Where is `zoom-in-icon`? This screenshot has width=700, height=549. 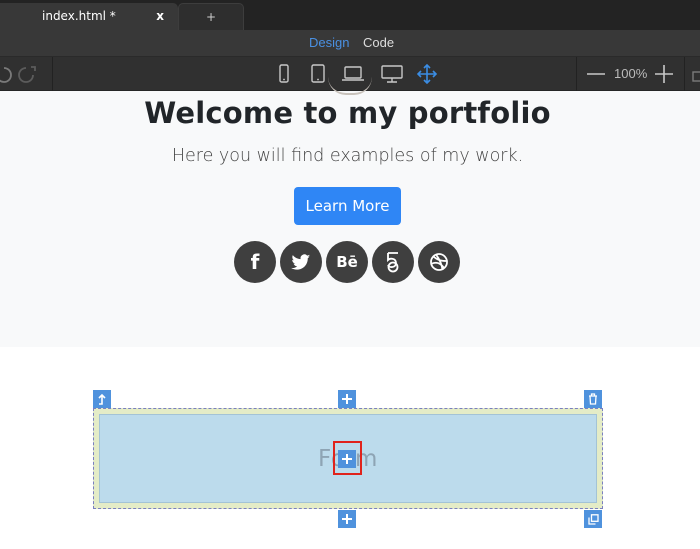
zoom-in-icon is located at coordinates (664, 74).